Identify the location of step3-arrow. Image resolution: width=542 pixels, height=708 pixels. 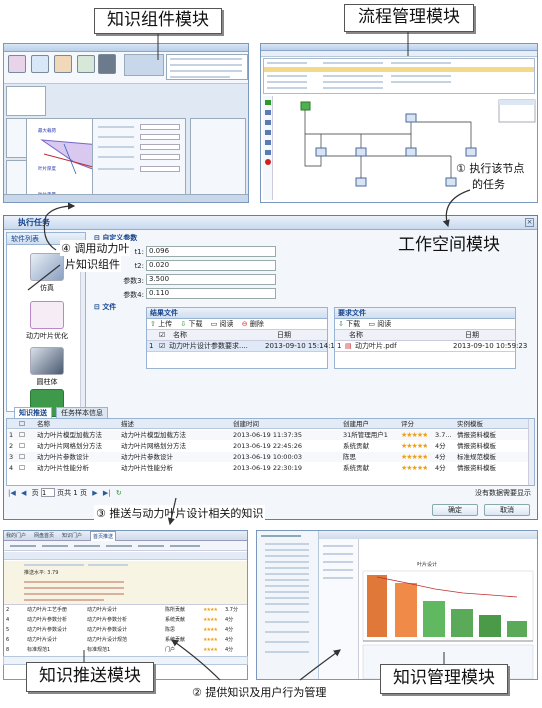
(172, 511).